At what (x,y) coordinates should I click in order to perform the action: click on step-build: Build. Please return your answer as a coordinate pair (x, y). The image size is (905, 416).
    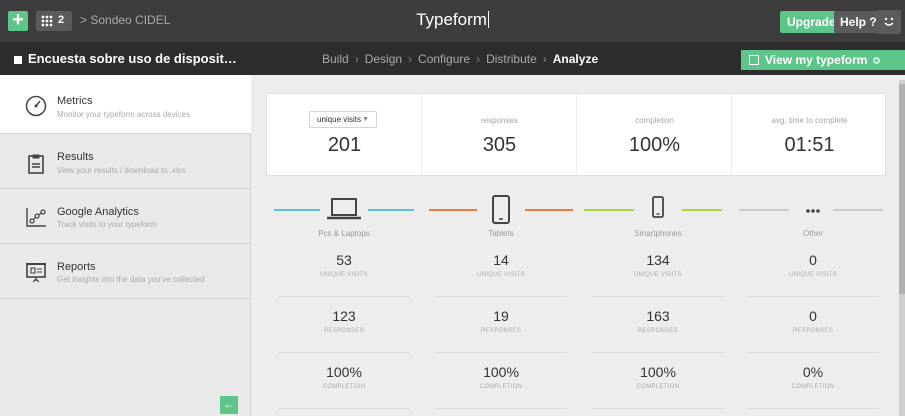
    Looking at the image, I should click on (335, 59).